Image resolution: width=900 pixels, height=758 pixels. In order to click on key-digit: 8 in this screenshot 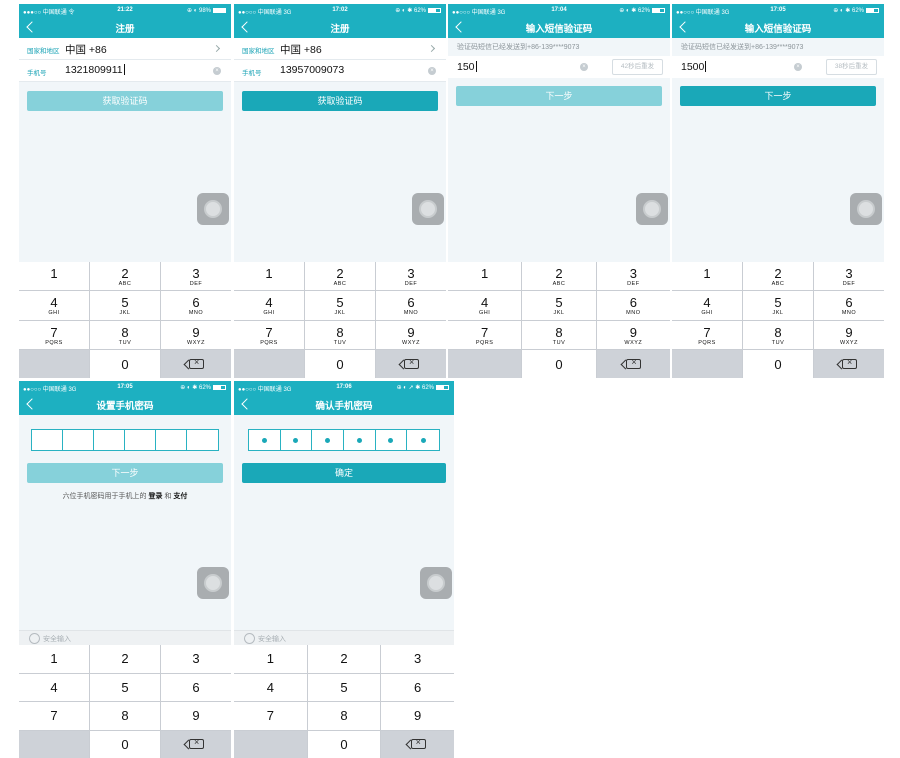, I will do `click(125, 715)`.